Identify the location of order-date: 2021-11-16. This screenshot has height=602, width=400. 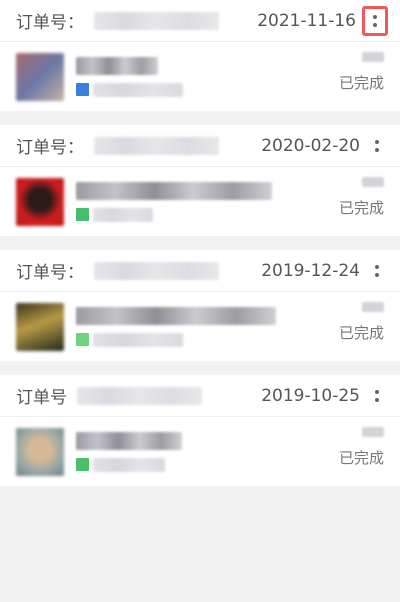
(306, 20).